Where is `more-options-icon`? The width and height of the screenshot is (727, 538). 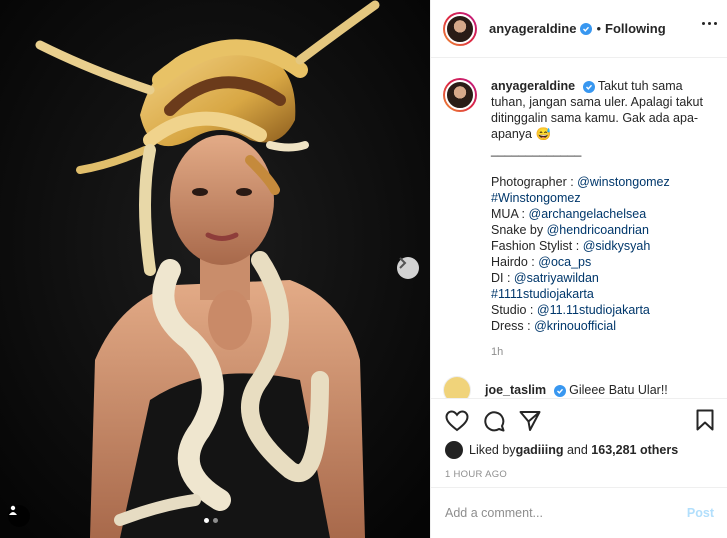 more-options-icon is located at coordinates (709, 23).